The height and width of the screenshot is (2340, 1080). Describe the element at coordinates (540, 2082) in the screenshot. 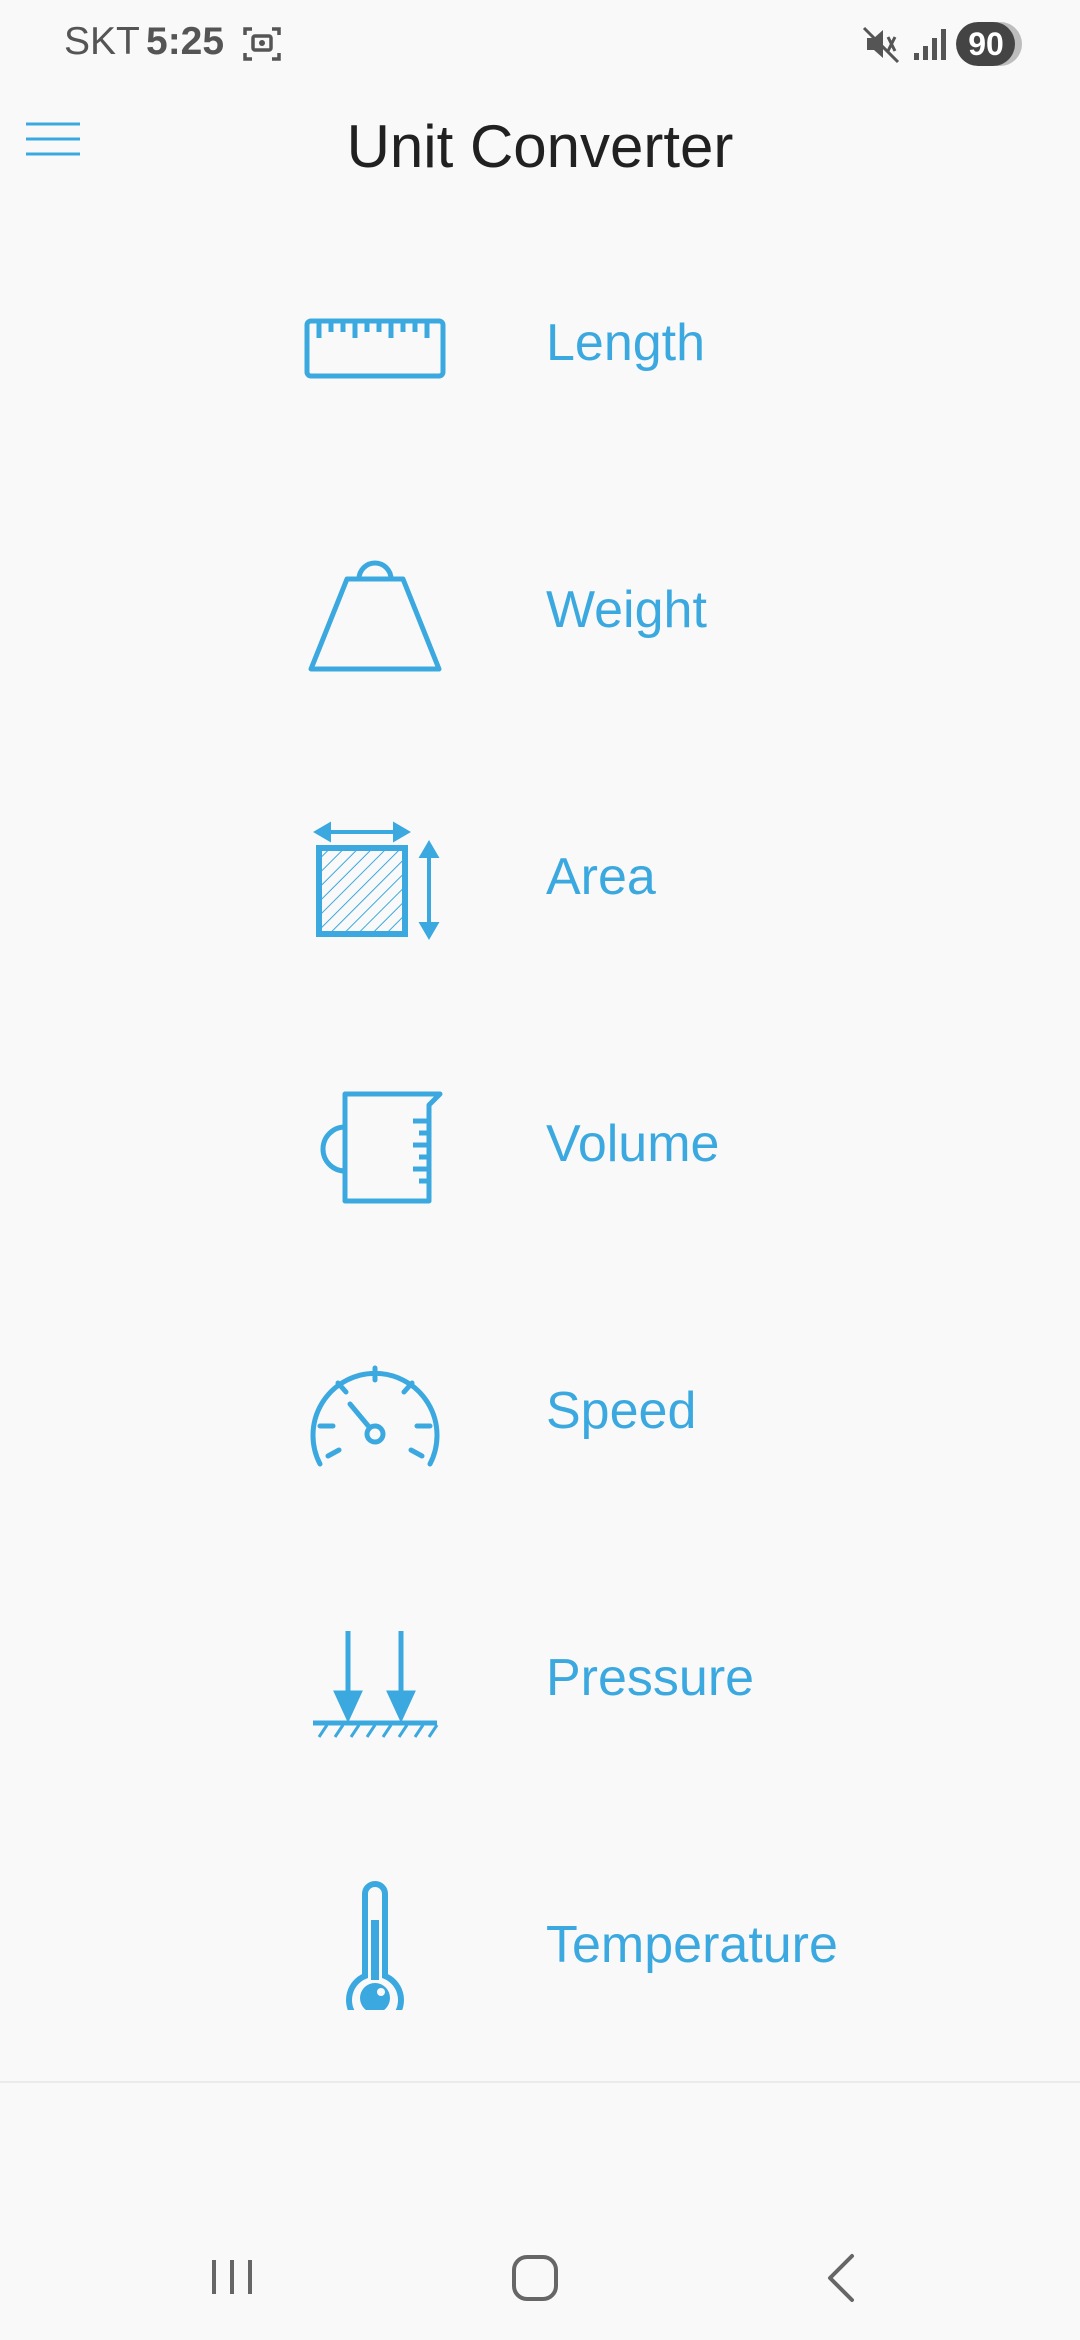

I see `divider` at that location.